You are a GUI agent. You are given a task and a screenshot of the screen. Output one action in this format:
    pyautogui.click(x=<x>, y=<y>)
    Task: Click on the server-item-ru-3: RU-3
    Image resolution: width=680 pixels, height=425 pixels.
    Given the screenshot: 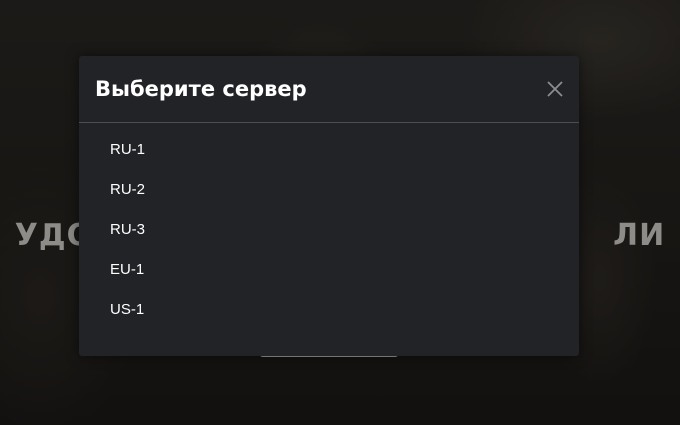 What is the action you would take?
    pyautogui.click(x=329, y=240)
    